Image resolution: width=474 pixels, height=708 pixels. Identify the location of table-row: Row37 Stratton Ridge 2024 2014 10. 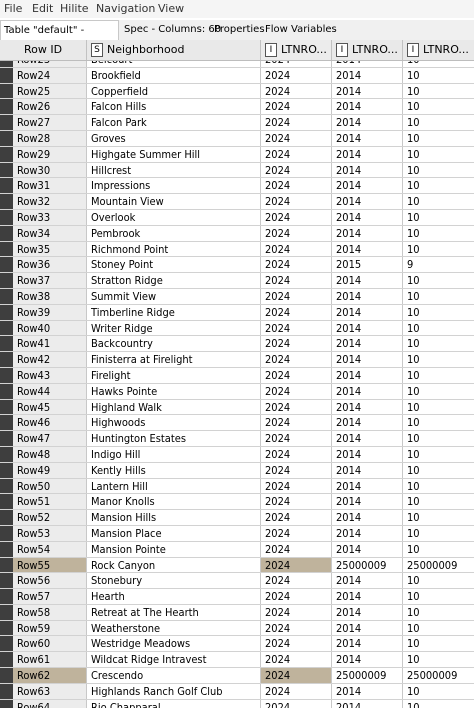
(237, 281).